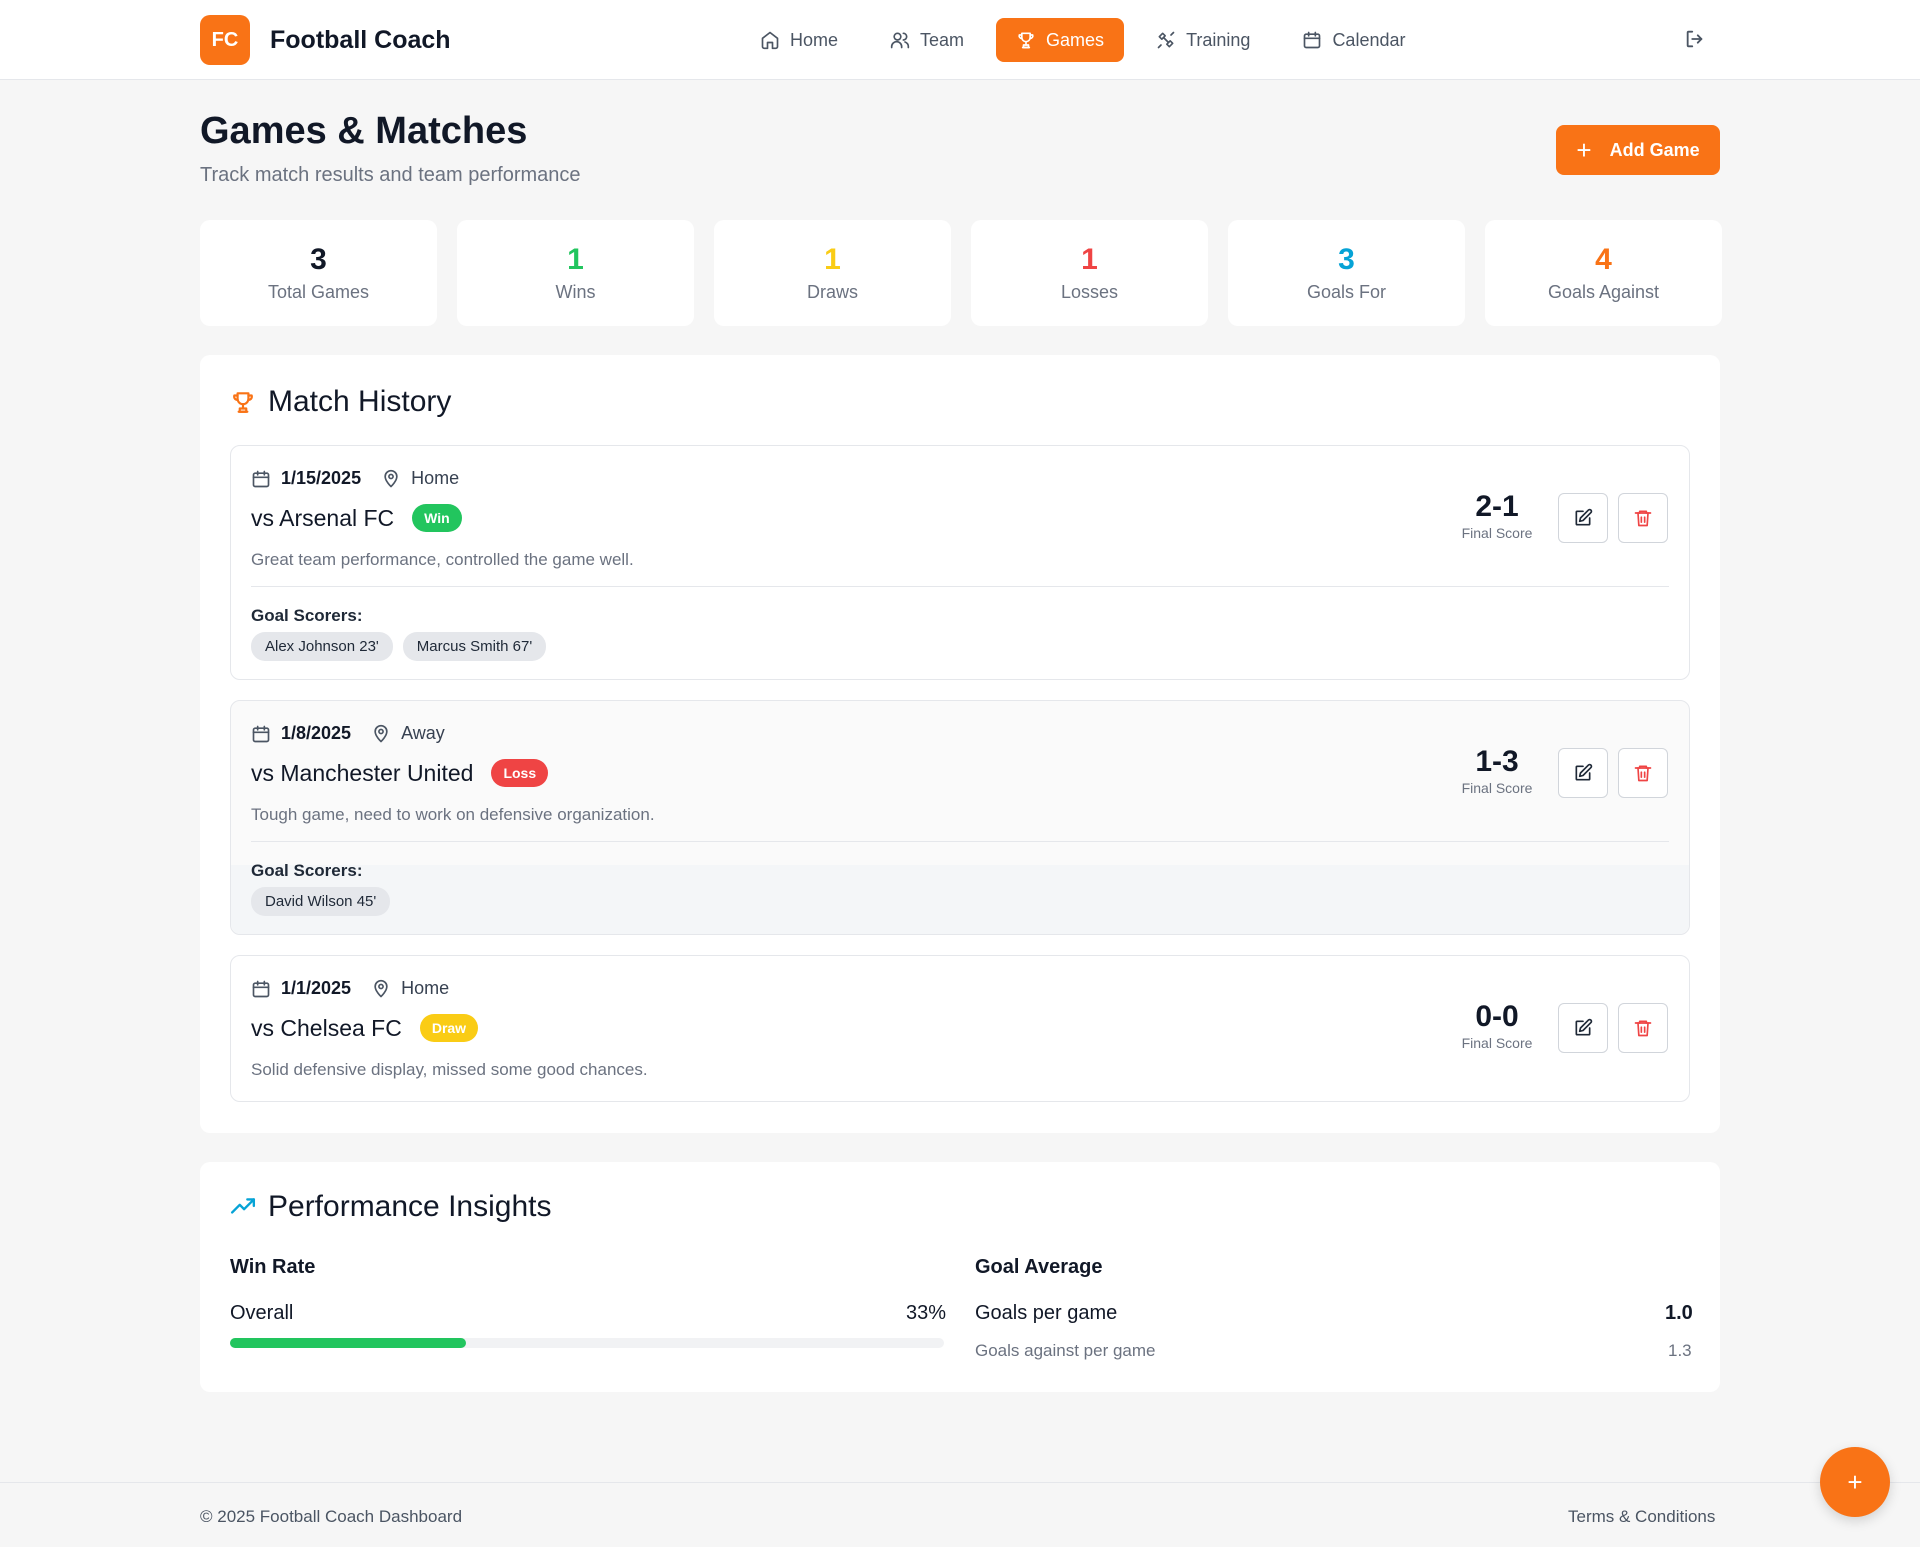 This screenshot has height=1547, width=1920. What do you see at coordinates (321, 478) in the screenshot?
I see `match-date: 1/15/2025` at bounding box center [321, 478].